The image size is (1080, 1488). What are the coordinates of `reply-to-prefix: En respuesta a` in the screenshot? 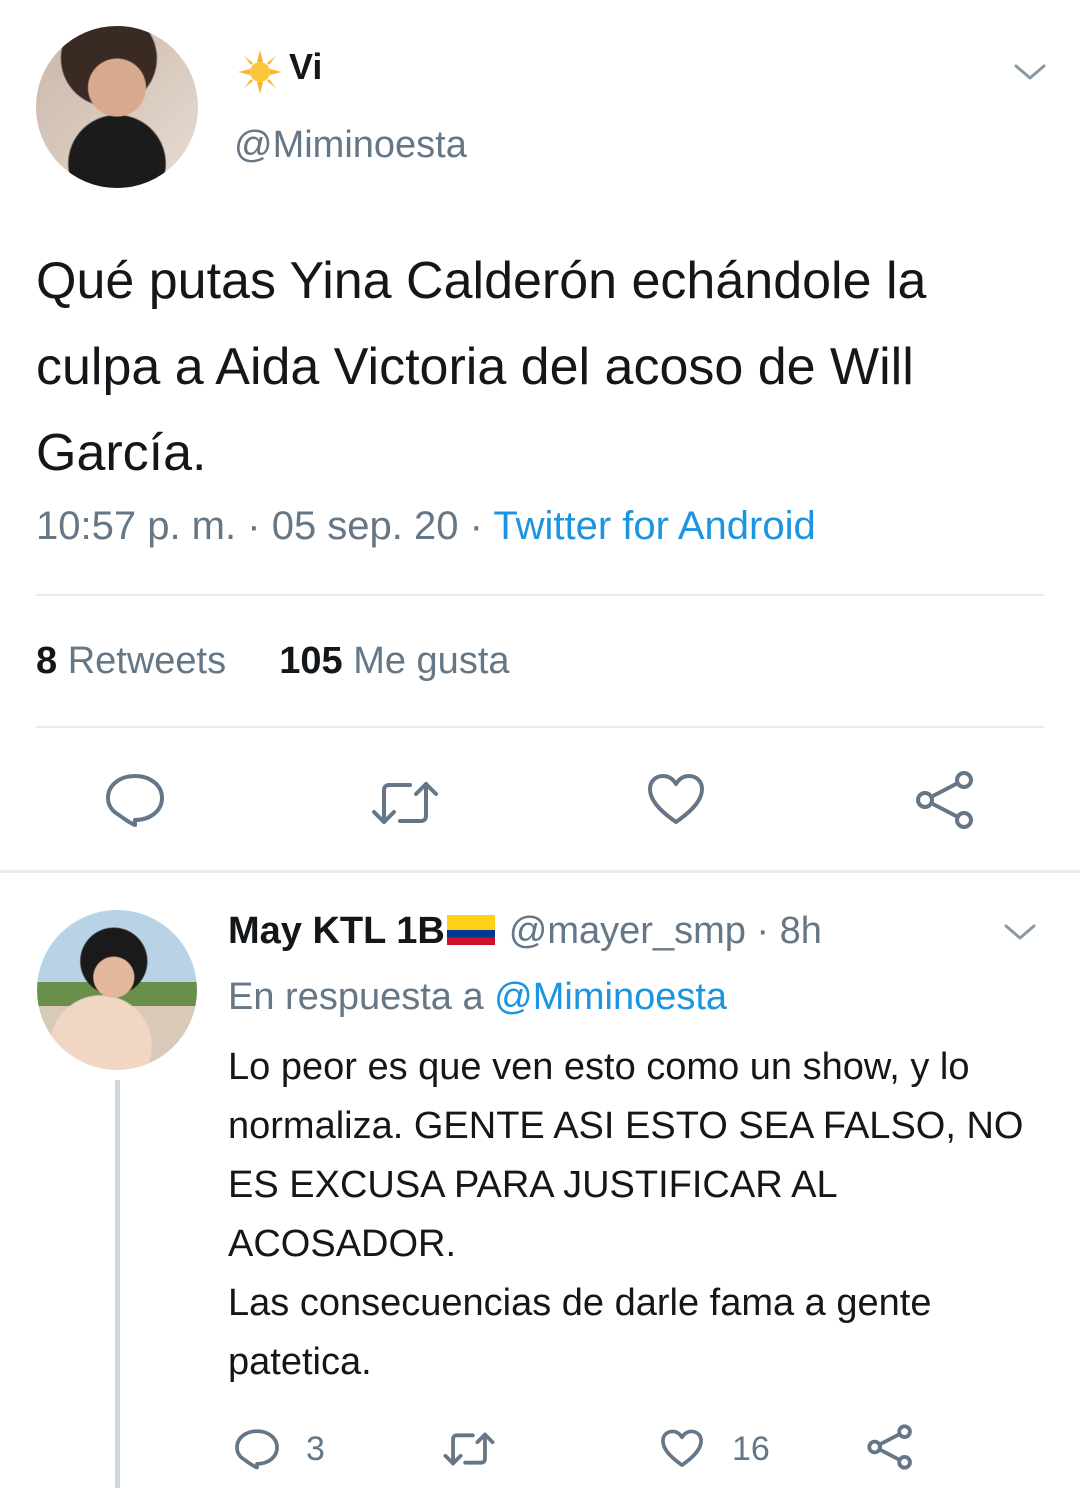 It's located at (356, 997).